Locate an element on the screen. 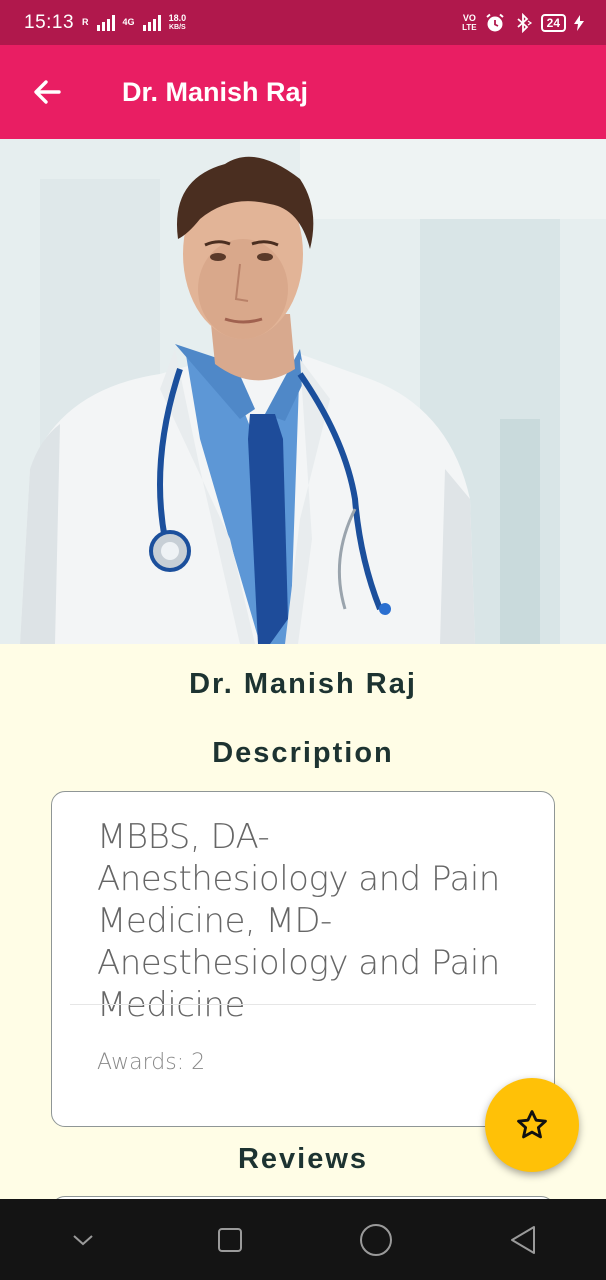  volte-top-label: VO is located at coordinates (469, 17).